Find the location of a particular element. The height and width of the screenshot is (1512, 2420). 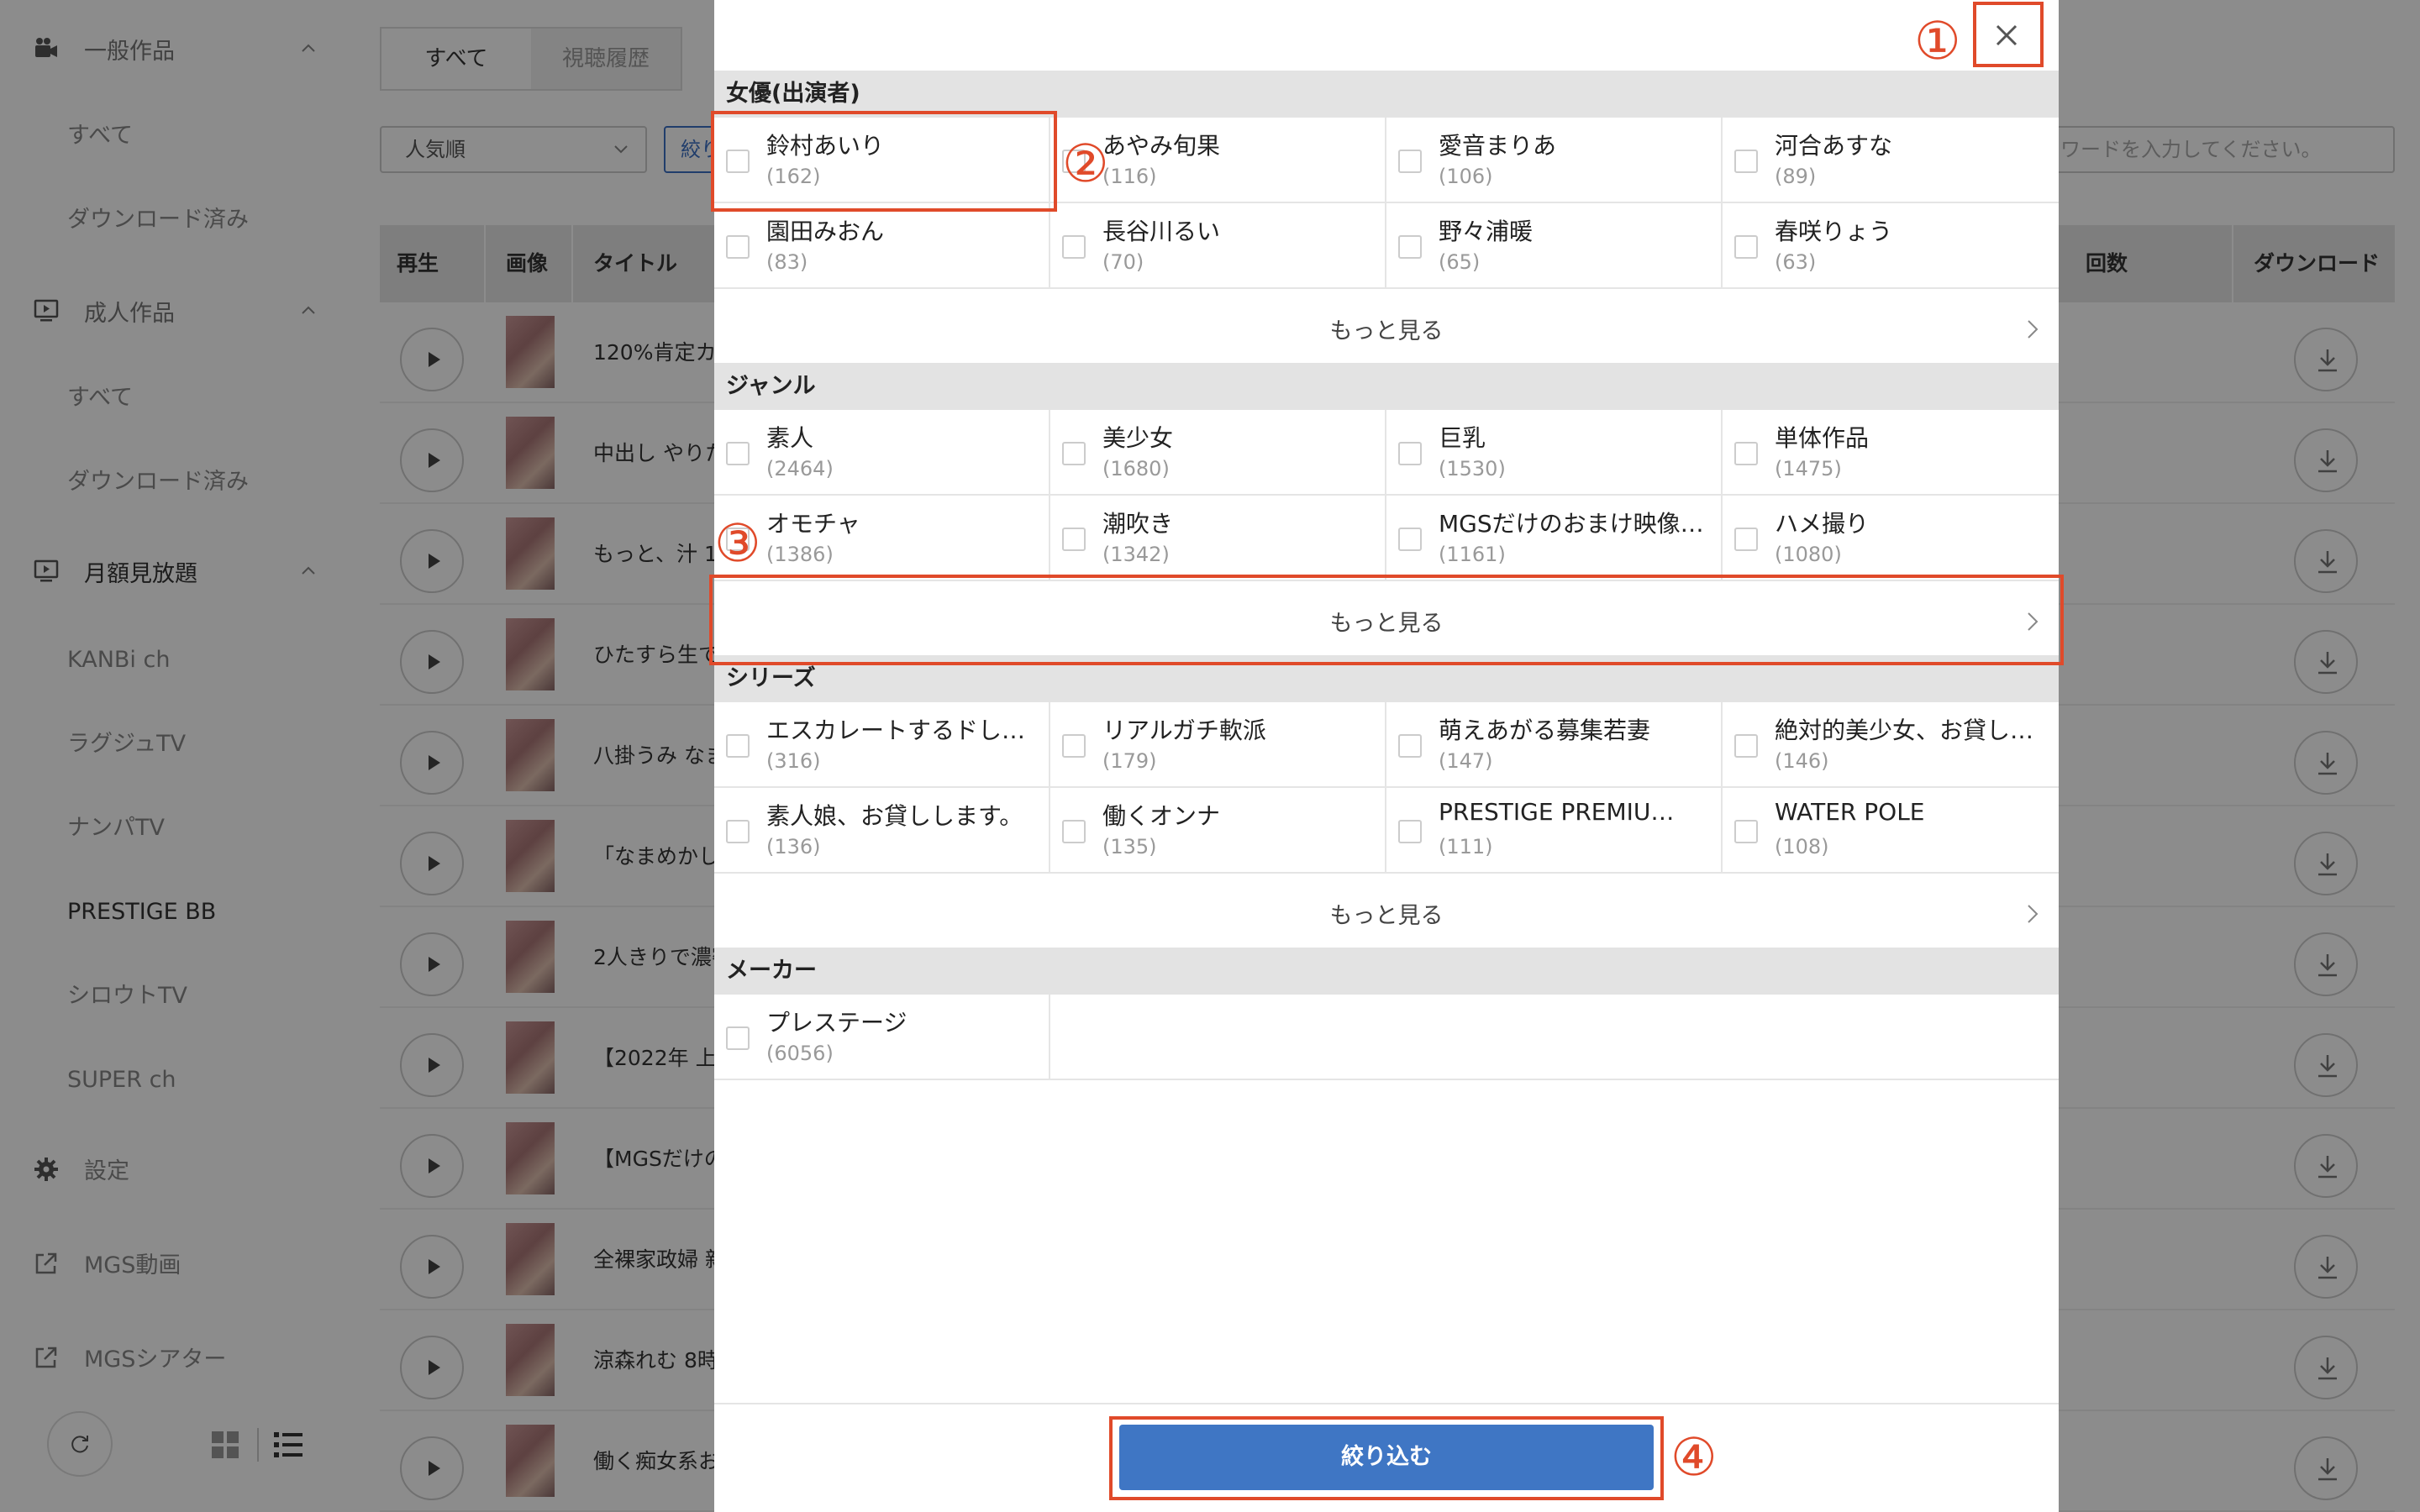

option-count: (111) is located at coordinates (1466, 846).